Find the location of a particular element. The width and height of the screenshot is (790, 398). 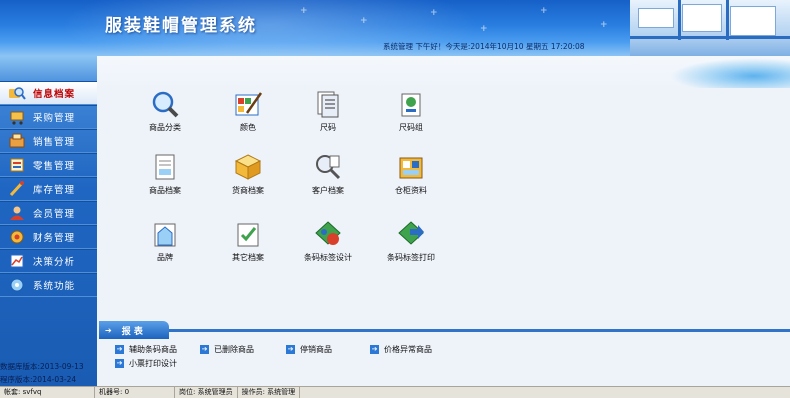

tile-barcode-label-print: 条码标签打印 is located at coordinates (411, 241).